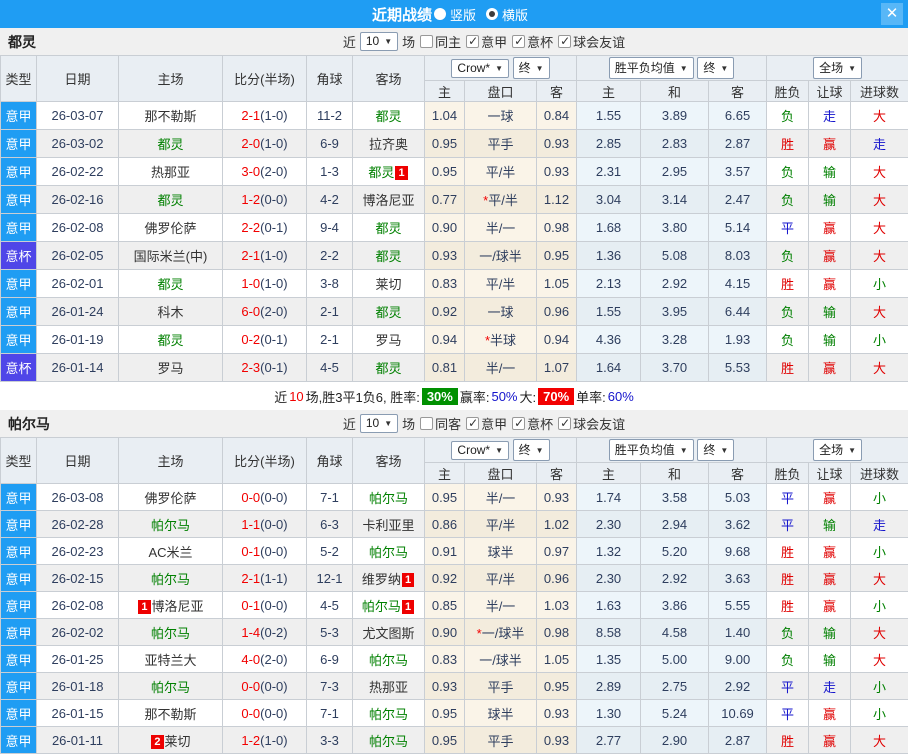 The image size is (908, 754). I want to click on handicap: *一/球半, so click(501, 632).